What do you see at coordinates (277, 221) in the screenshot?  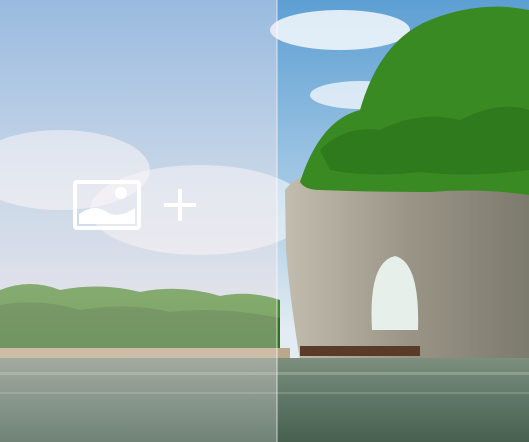 I see `split-divider` at bounding box center [277, 221].